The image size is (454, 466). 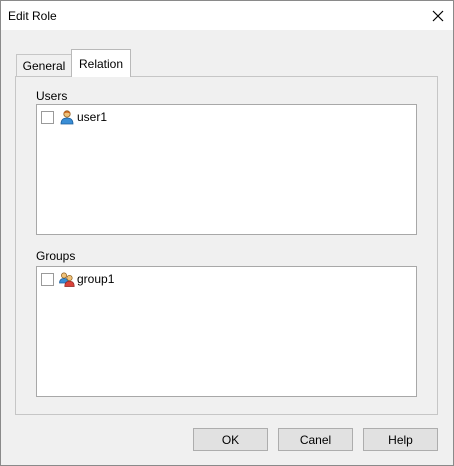 What do you see at coordinates (67, 279) in the screenshot?
I see `group-icon` at bounding box center [67, 279].